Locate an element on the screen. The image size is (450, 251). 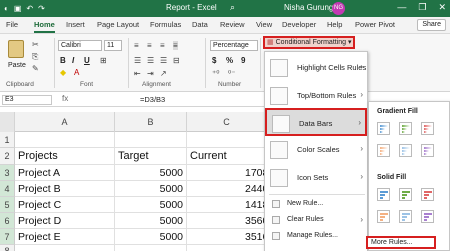
tab-view: View is located at coordinates (264, 24).